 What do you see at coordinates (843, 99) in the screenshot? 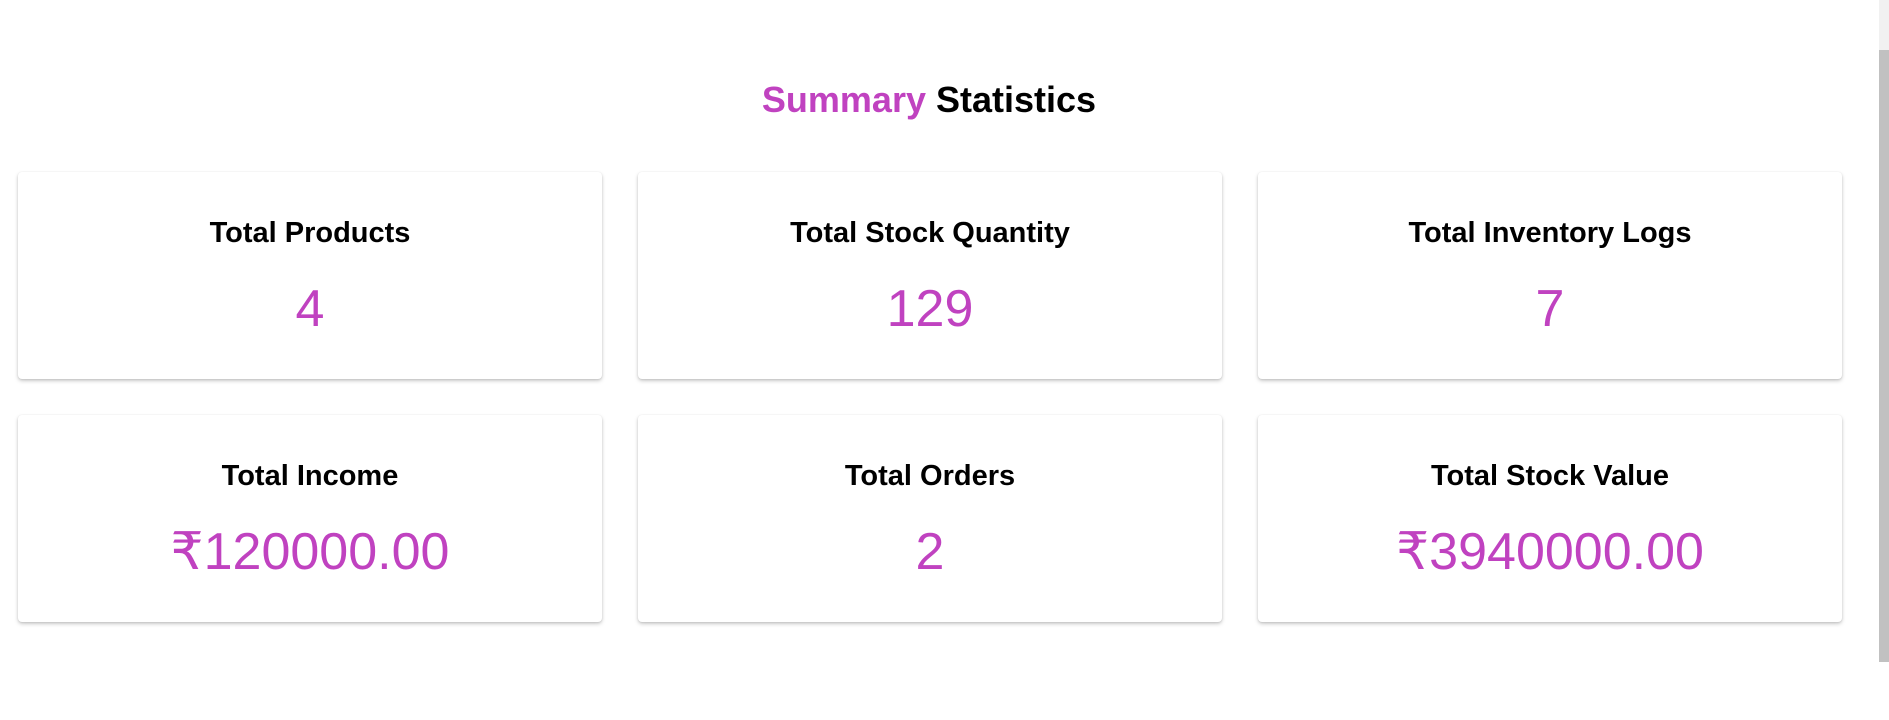
I see `page-title-accent: Summary` at bounding box center [843, 99].